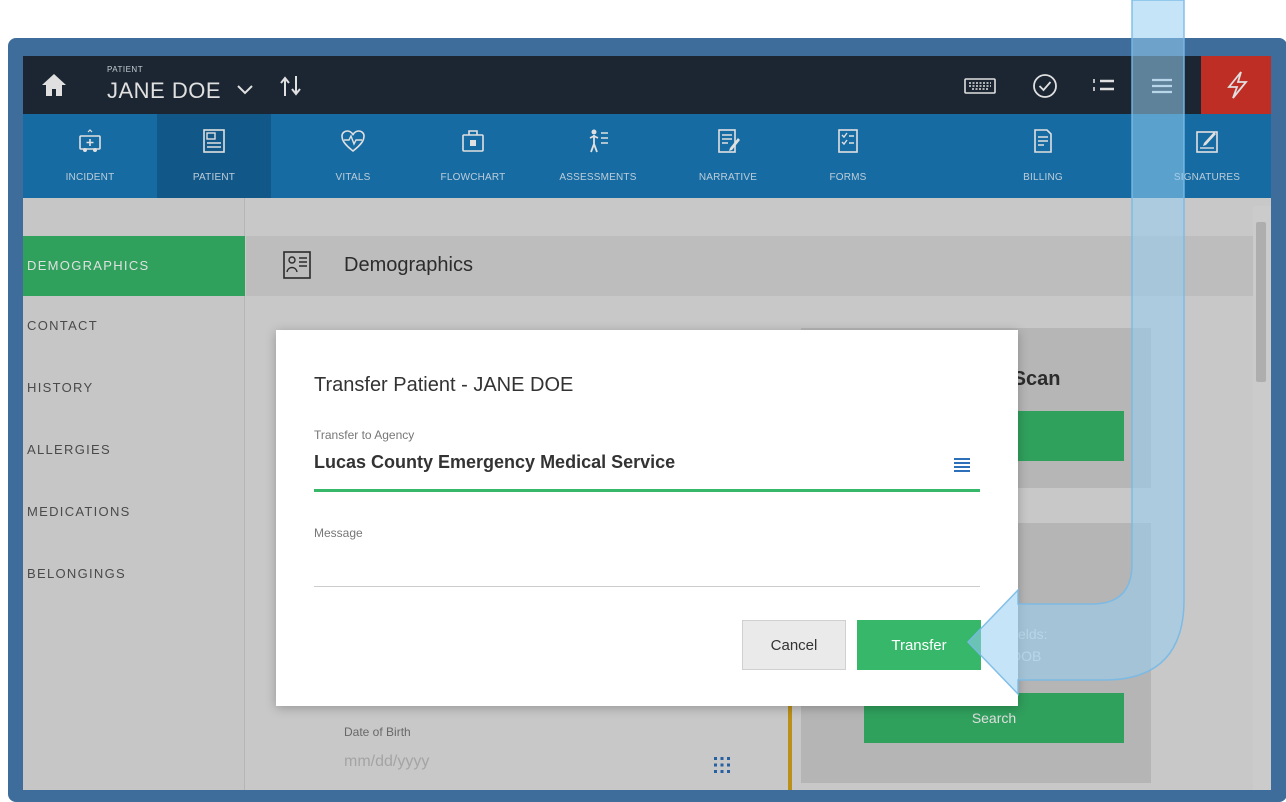 This screenshot has width=1286, height=802. What do you see at coordinates (364, 435) in the screenshot?
I see `agency-field-label: Transfer to Agency` at bounding box center [364, 435].